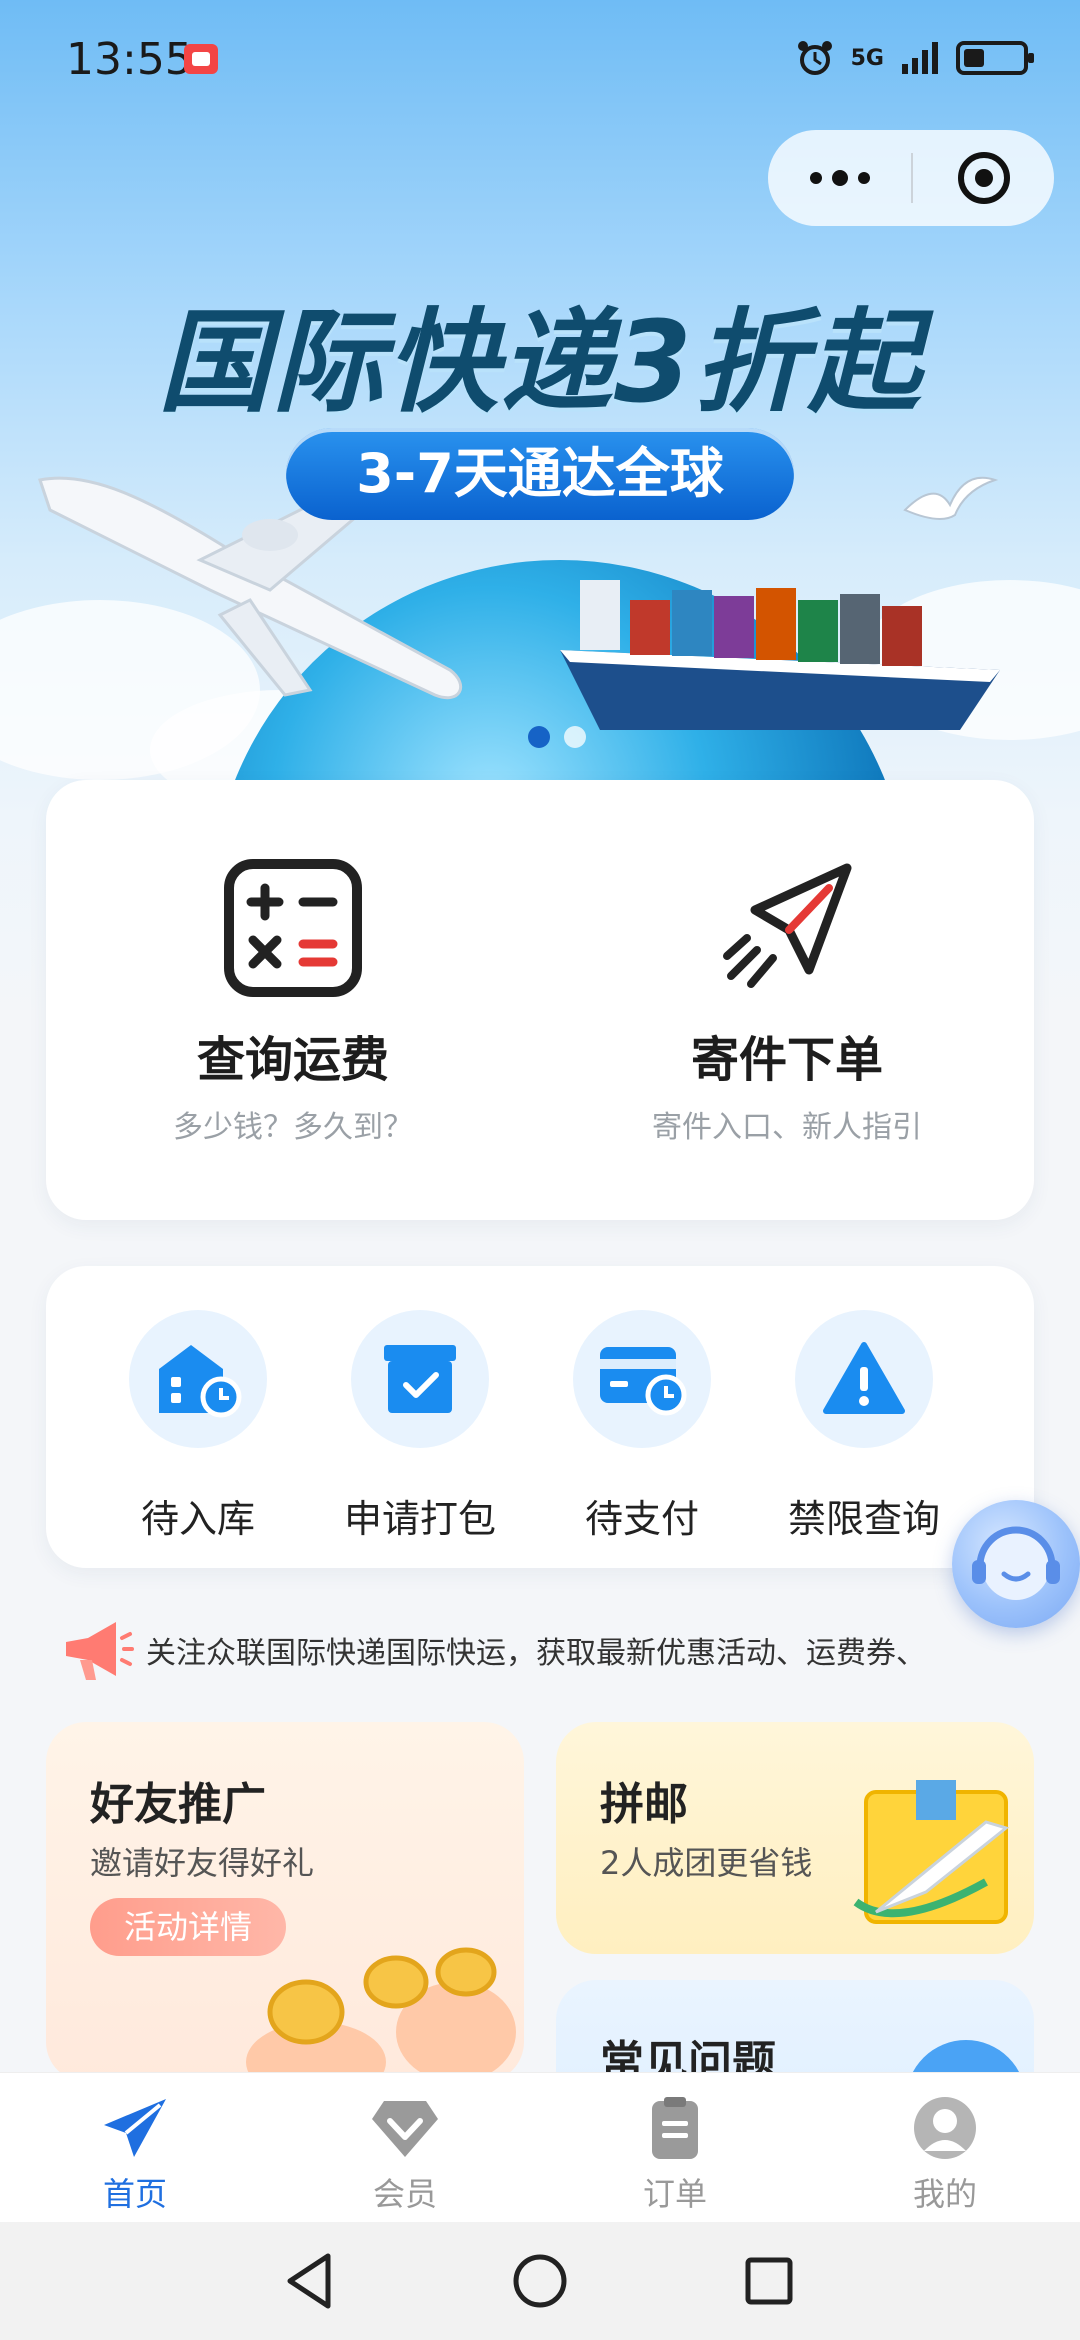 This screenshot has height=2340, width=1080. I want to click on order-clipboard-icon, so click(675, 2128).